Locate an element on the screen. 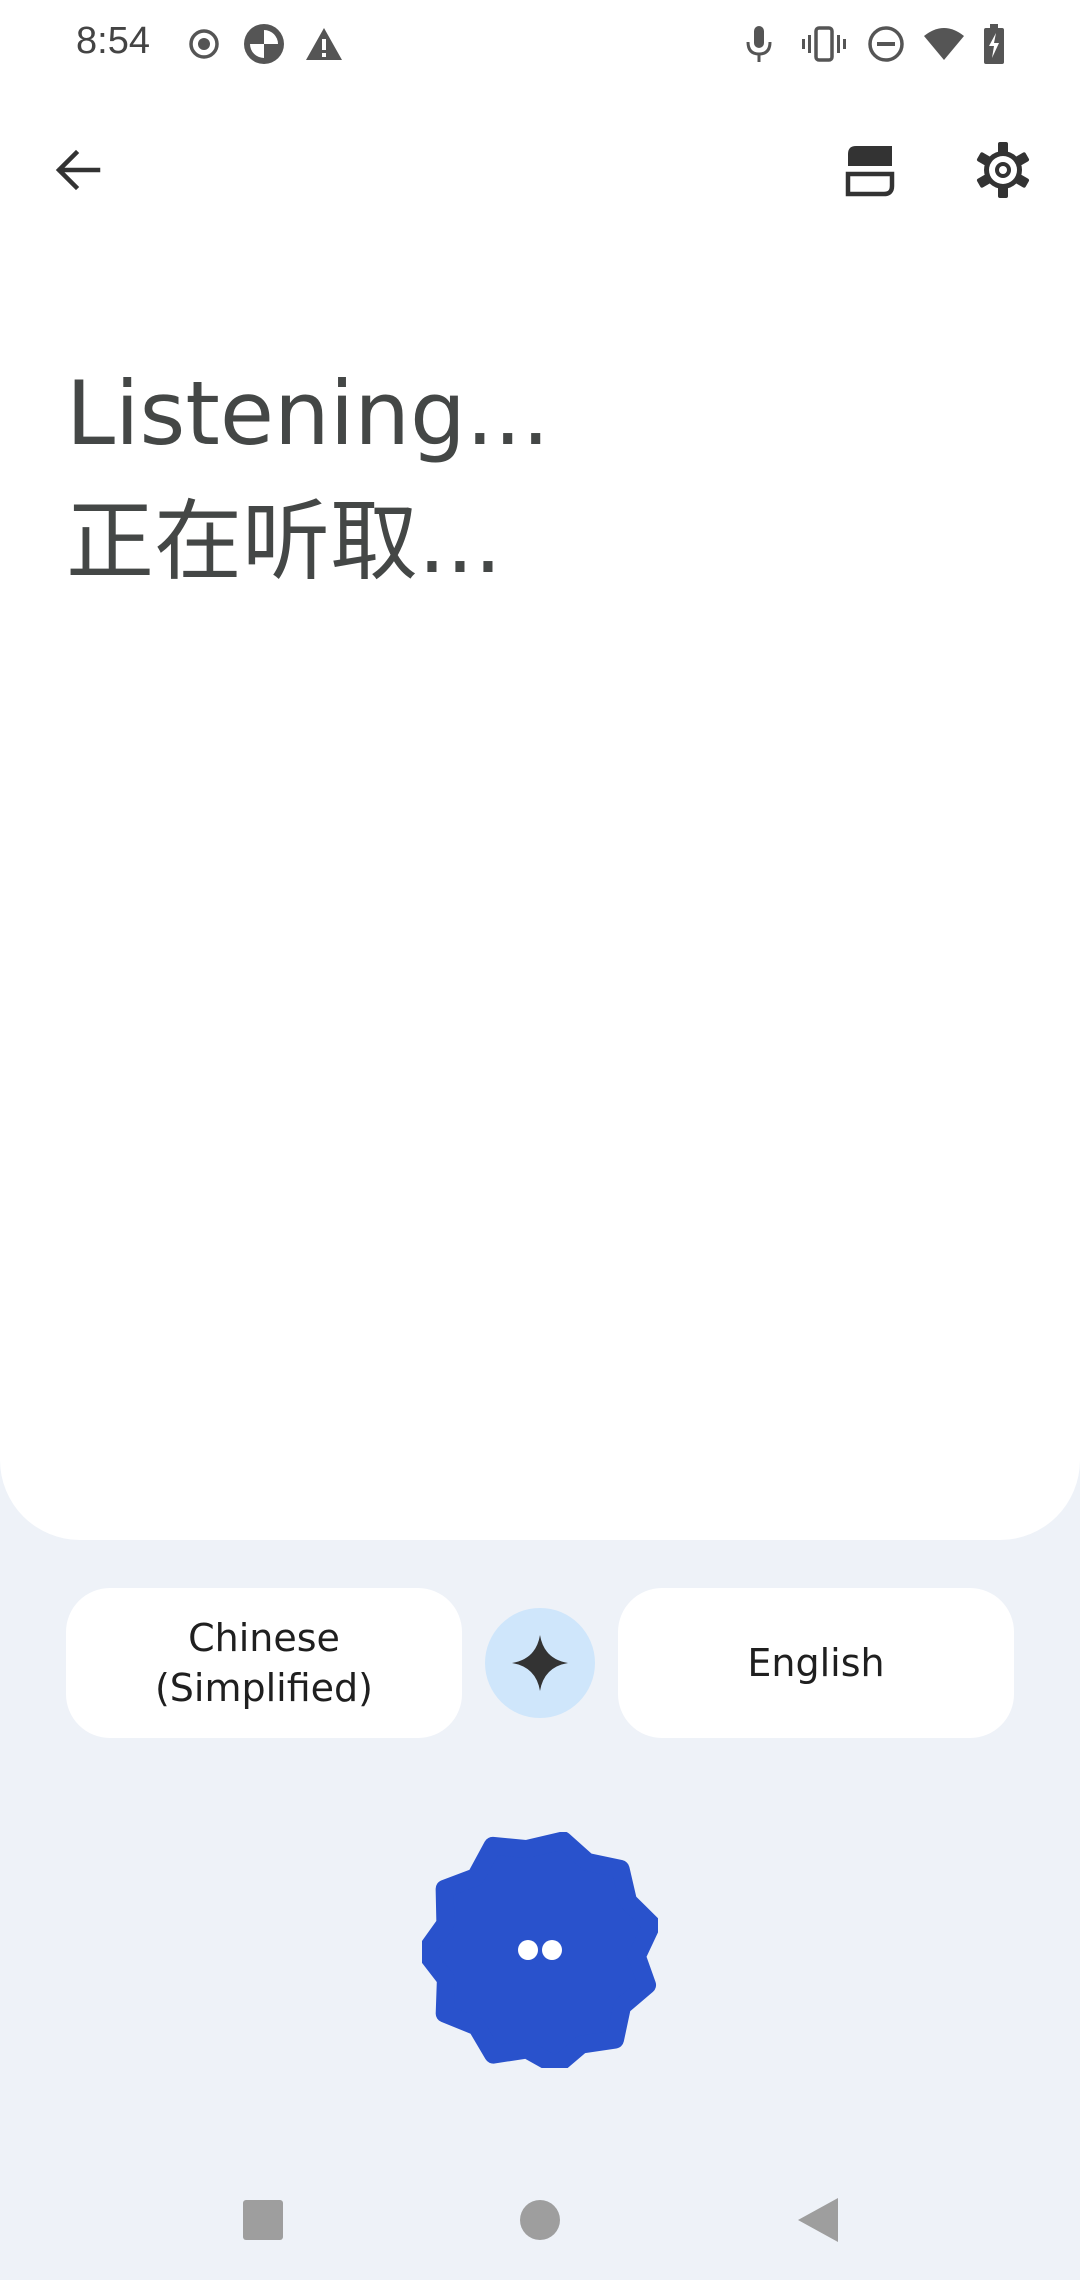  swap-languages-button is located at coordinates (540, 1663).